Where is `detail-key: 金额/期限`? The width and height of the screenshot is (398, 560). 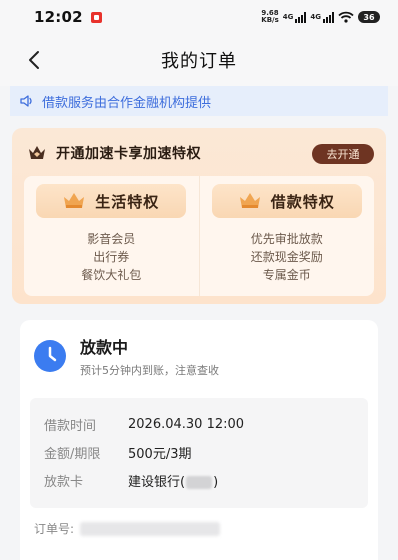 detail-key: 金额/期限 is located at coordinates (72, 454).